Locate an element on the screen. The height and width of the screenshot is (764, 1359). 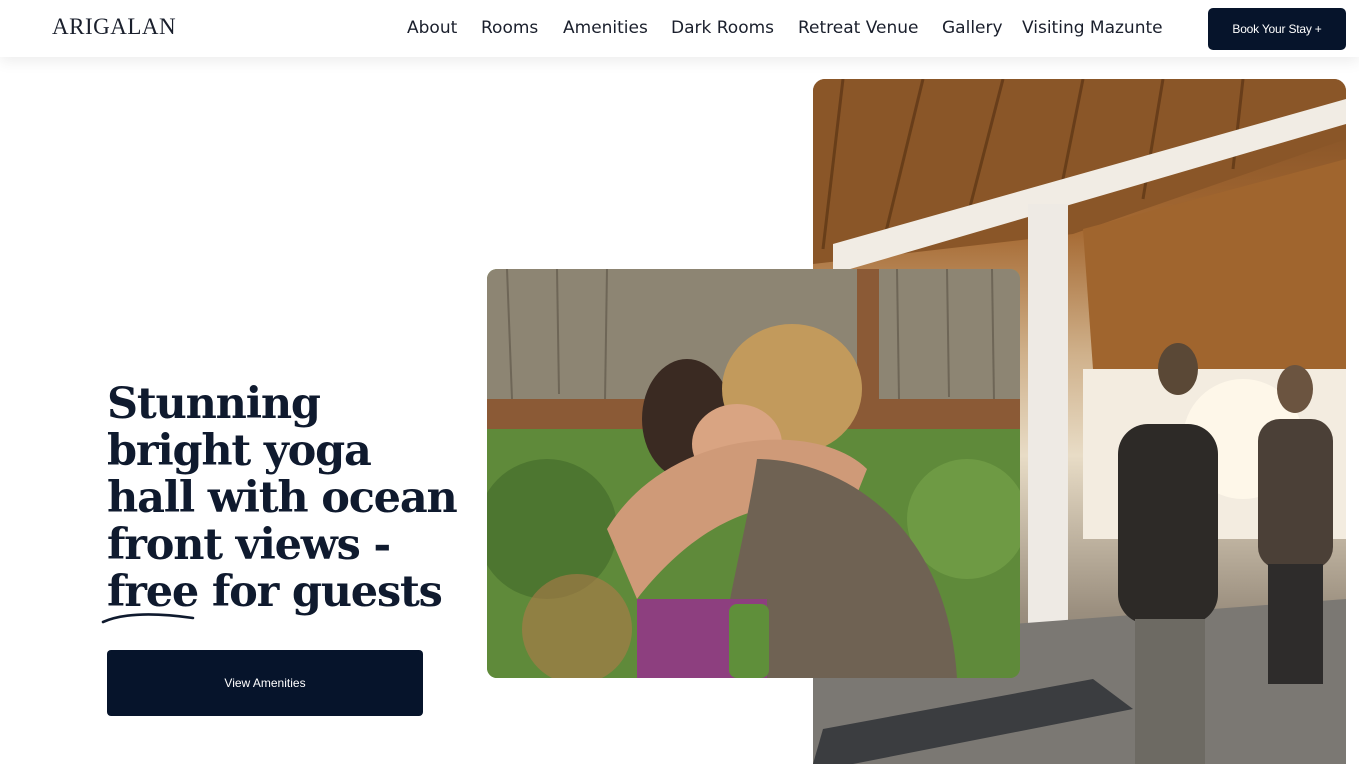
hero-title-line: hall with ocean is located at coordinates (282, 498).